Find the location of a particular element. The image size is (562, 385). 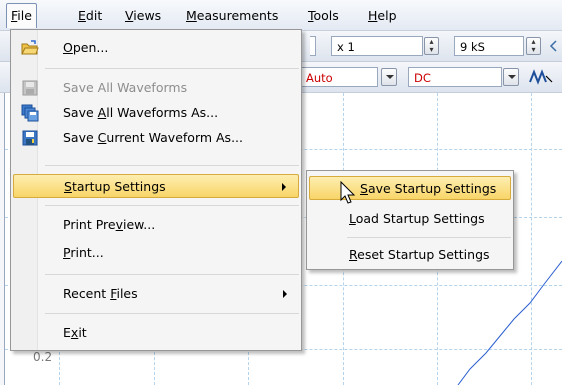

coupling-dropdown is located at coordinates (511, 77).